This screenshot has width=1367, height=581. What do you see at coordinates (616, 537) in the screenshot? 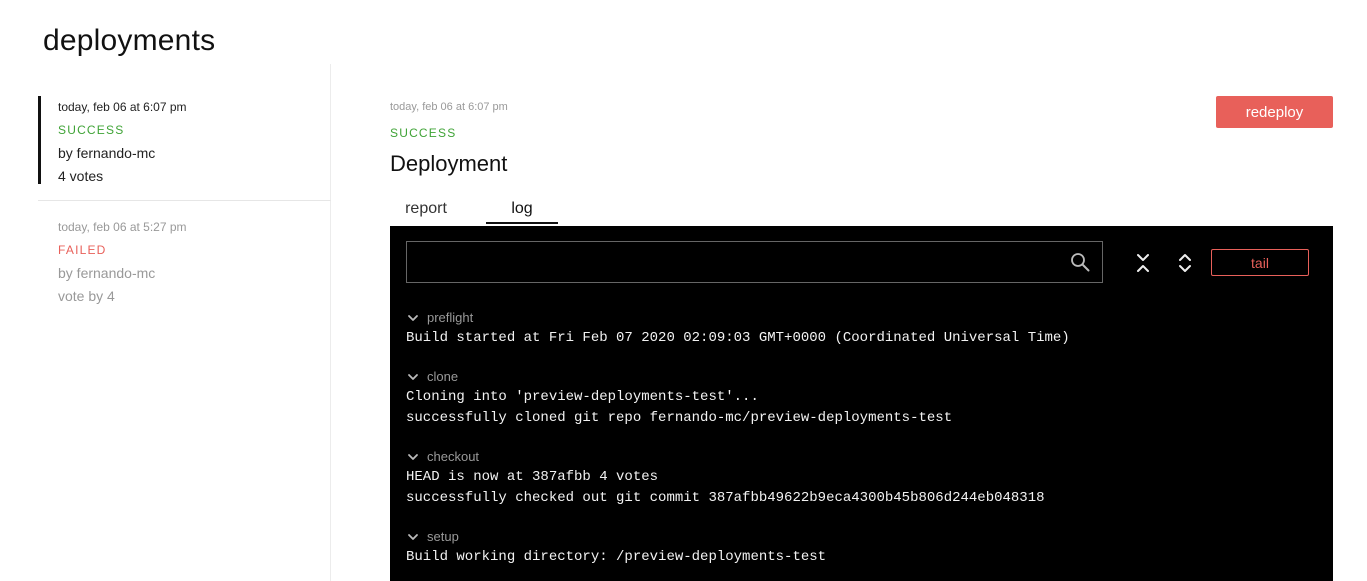
I see `log-section-toggle: setup` at bounding box center [616, 537].